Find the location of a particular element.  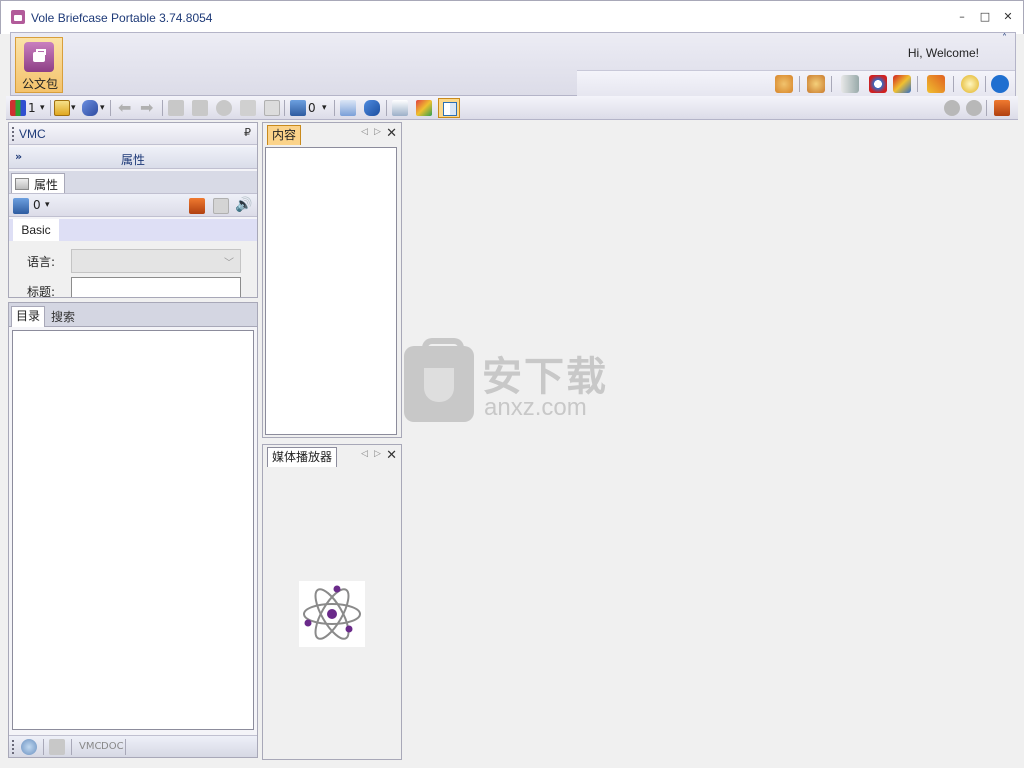

chevron-down-icon: ﹀ is located at coordinates (229, 263).